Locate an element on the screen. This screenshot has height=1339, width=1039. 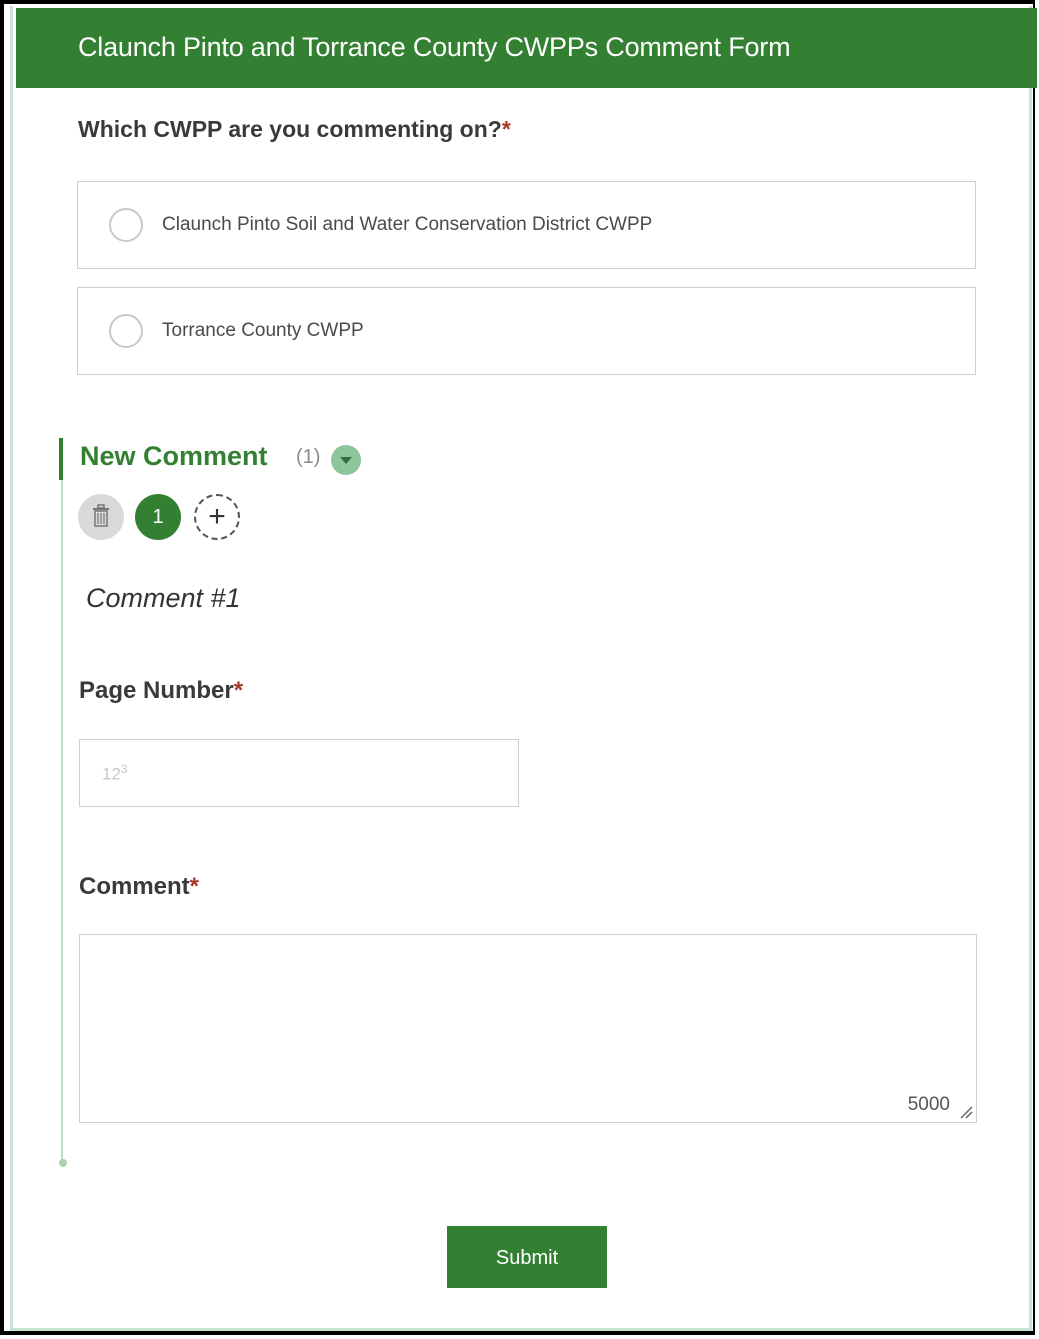
repeat-group-title: New Comment is located at coordinates (174, 456).